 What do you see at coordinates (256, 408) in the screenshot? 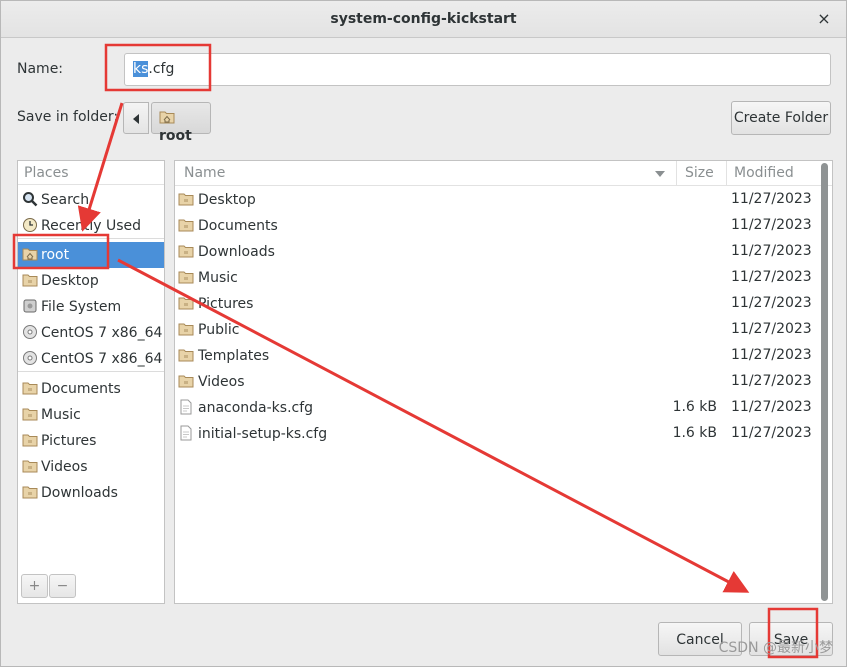
I see `file-name-label: anaconda-ks.cfg` at bounding box center [256, 408].